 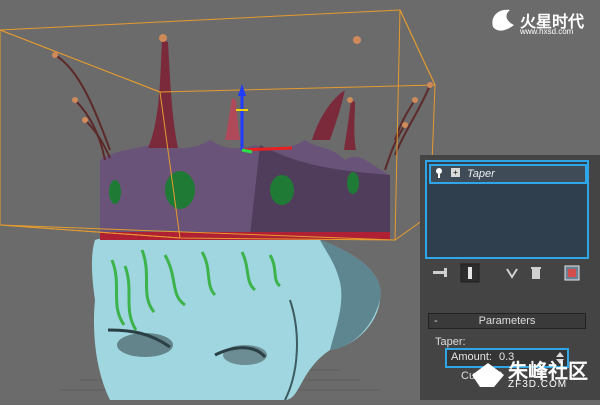 I want to click on parameters-rollout-header: - Parameters, so click(x=507, y=321).